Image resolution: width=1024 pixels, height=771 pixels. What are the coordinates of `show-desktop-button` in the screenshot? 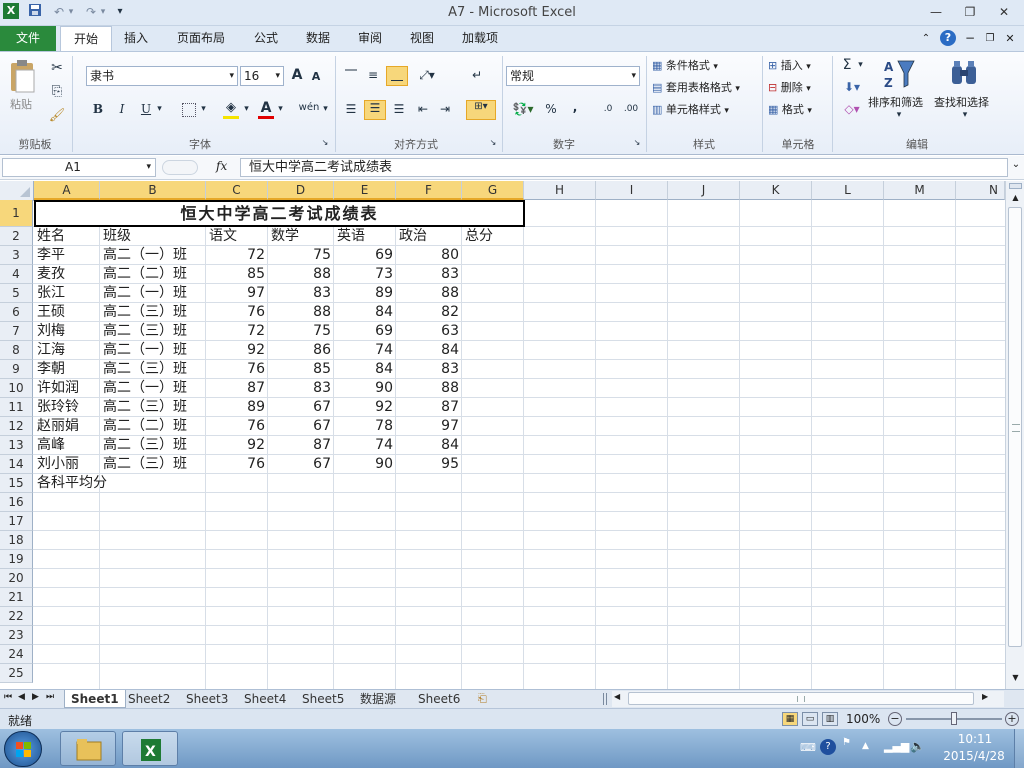 It's located at (1019, 748).